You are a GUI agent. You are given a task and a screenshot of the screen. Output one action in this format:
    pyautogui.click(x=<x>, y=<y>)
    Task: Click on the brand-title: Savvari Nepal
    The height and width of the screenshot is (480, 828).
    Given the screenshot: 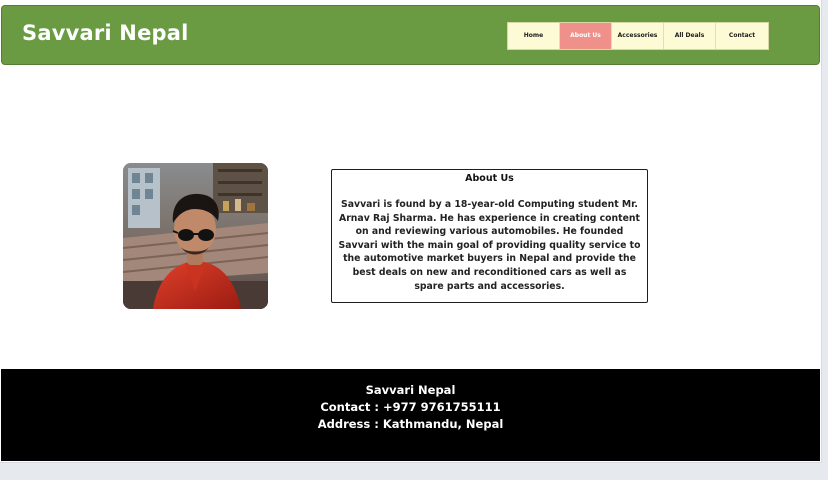 What is the action you would take?
    pyautogui.click(x=105, y=33)
    